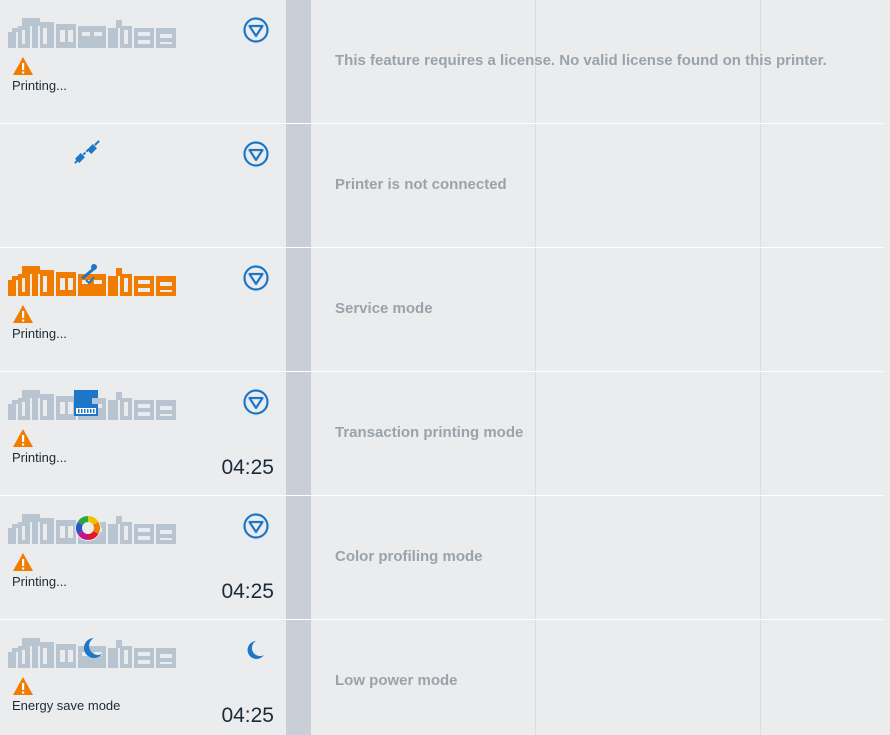  What do you see at coordinates (92, 653) in the screenshot?
I see `printer-low-power-icon` at bounding box center [92, 653].